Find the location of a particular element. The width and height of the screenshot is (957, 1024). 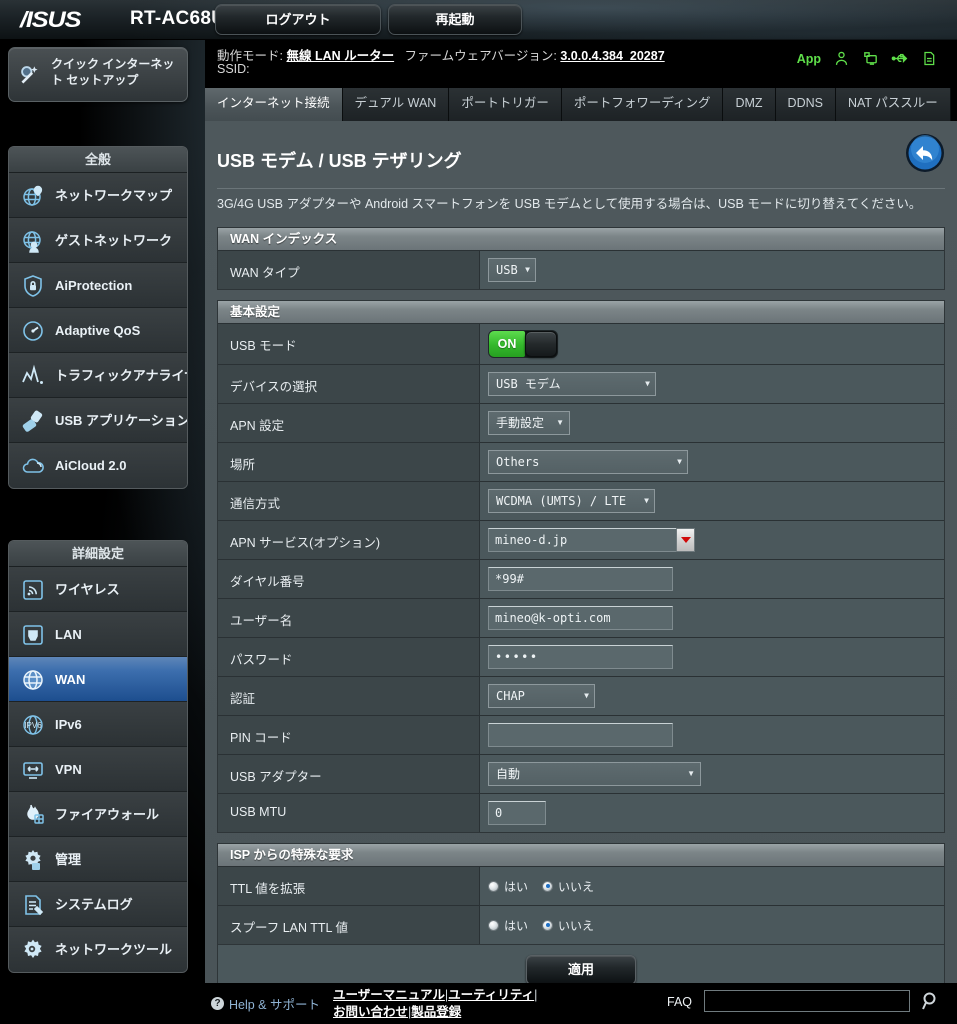

value-location: Others is located at coordinates (712, 462).